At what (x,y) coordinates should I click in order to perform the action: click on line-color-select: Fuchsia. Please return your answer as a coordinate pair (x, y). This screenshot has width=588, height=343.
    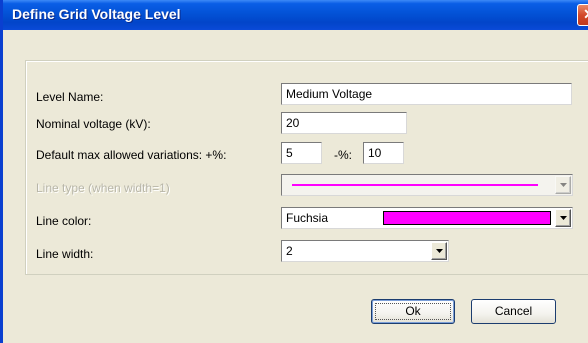
    Looking at the image, I should click on (427, 218).